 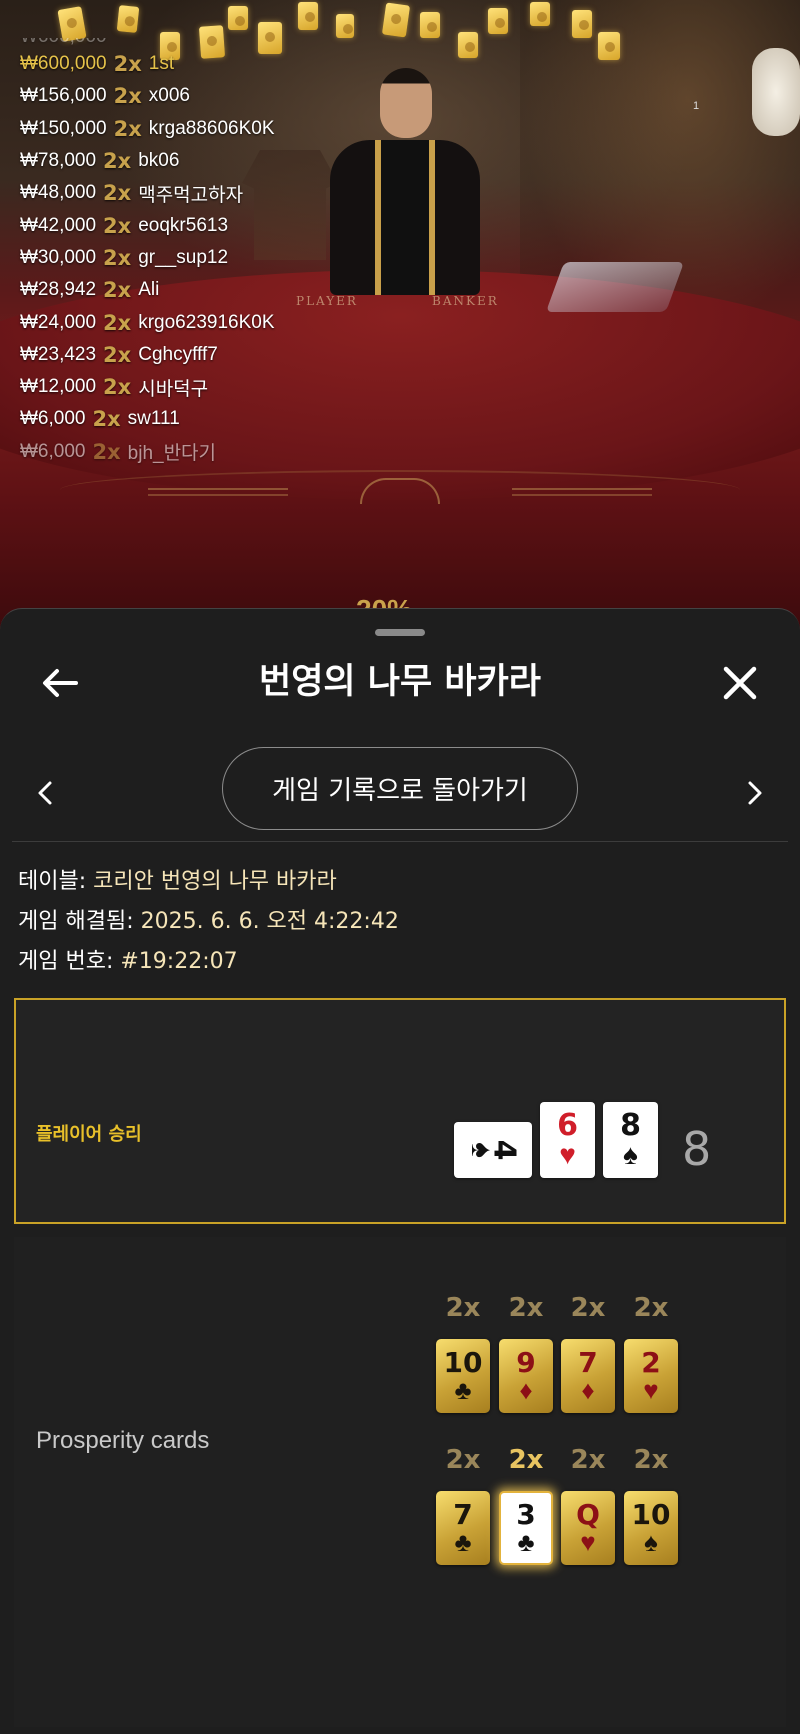 What do you see at coordinates (149, 290) in the screenshot?
I see `winner-name: Ali` at bounding box center [149, 290].